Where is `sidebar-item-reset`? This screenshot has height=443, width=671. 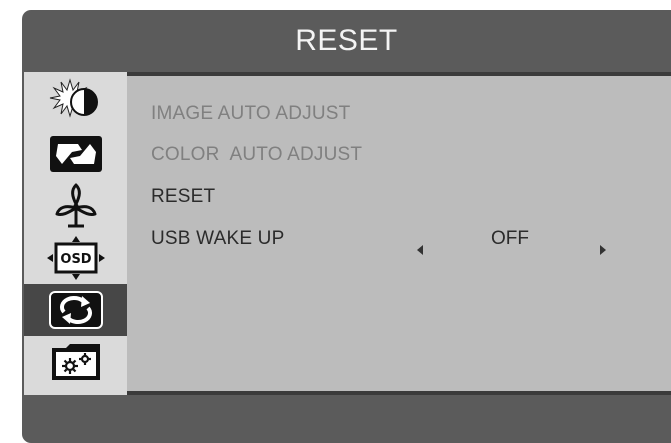 sidebar-item-reset is located at coordinates (75, 310).